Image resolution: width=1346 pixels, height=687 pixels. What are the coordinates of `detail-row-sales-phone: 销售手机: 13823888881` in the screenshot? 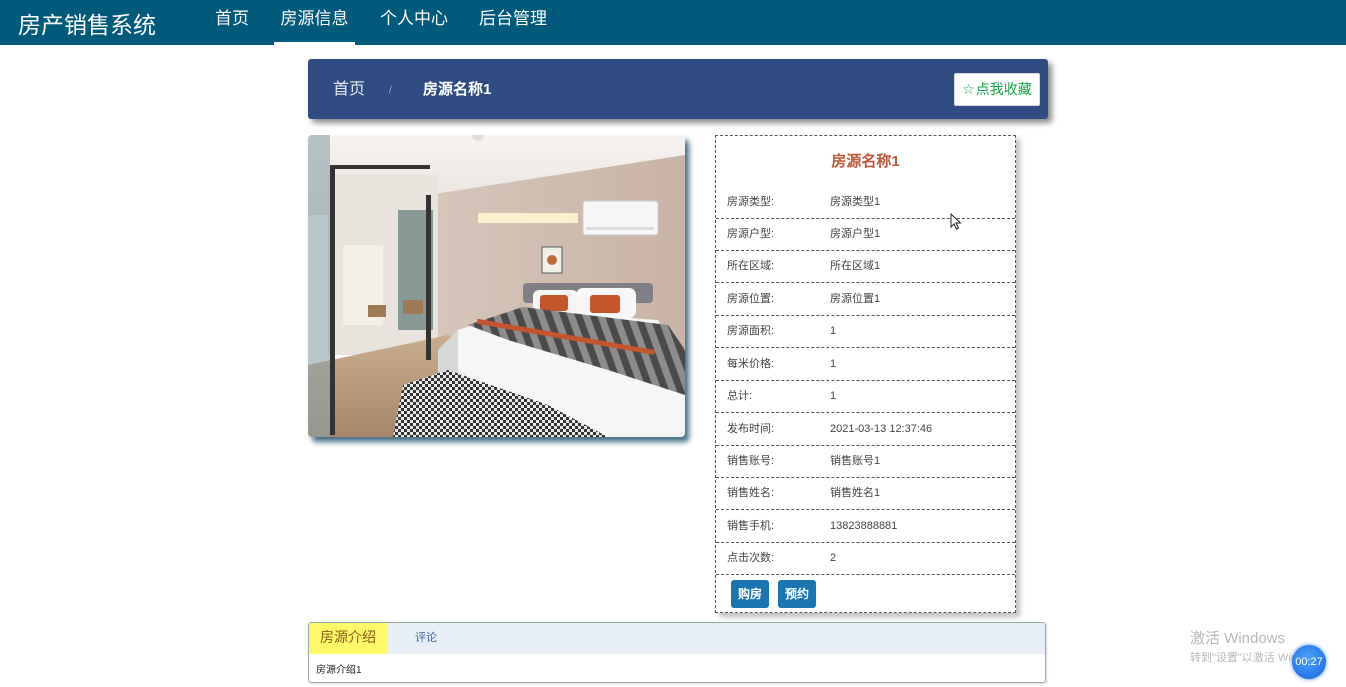 It's located at (865, 527).